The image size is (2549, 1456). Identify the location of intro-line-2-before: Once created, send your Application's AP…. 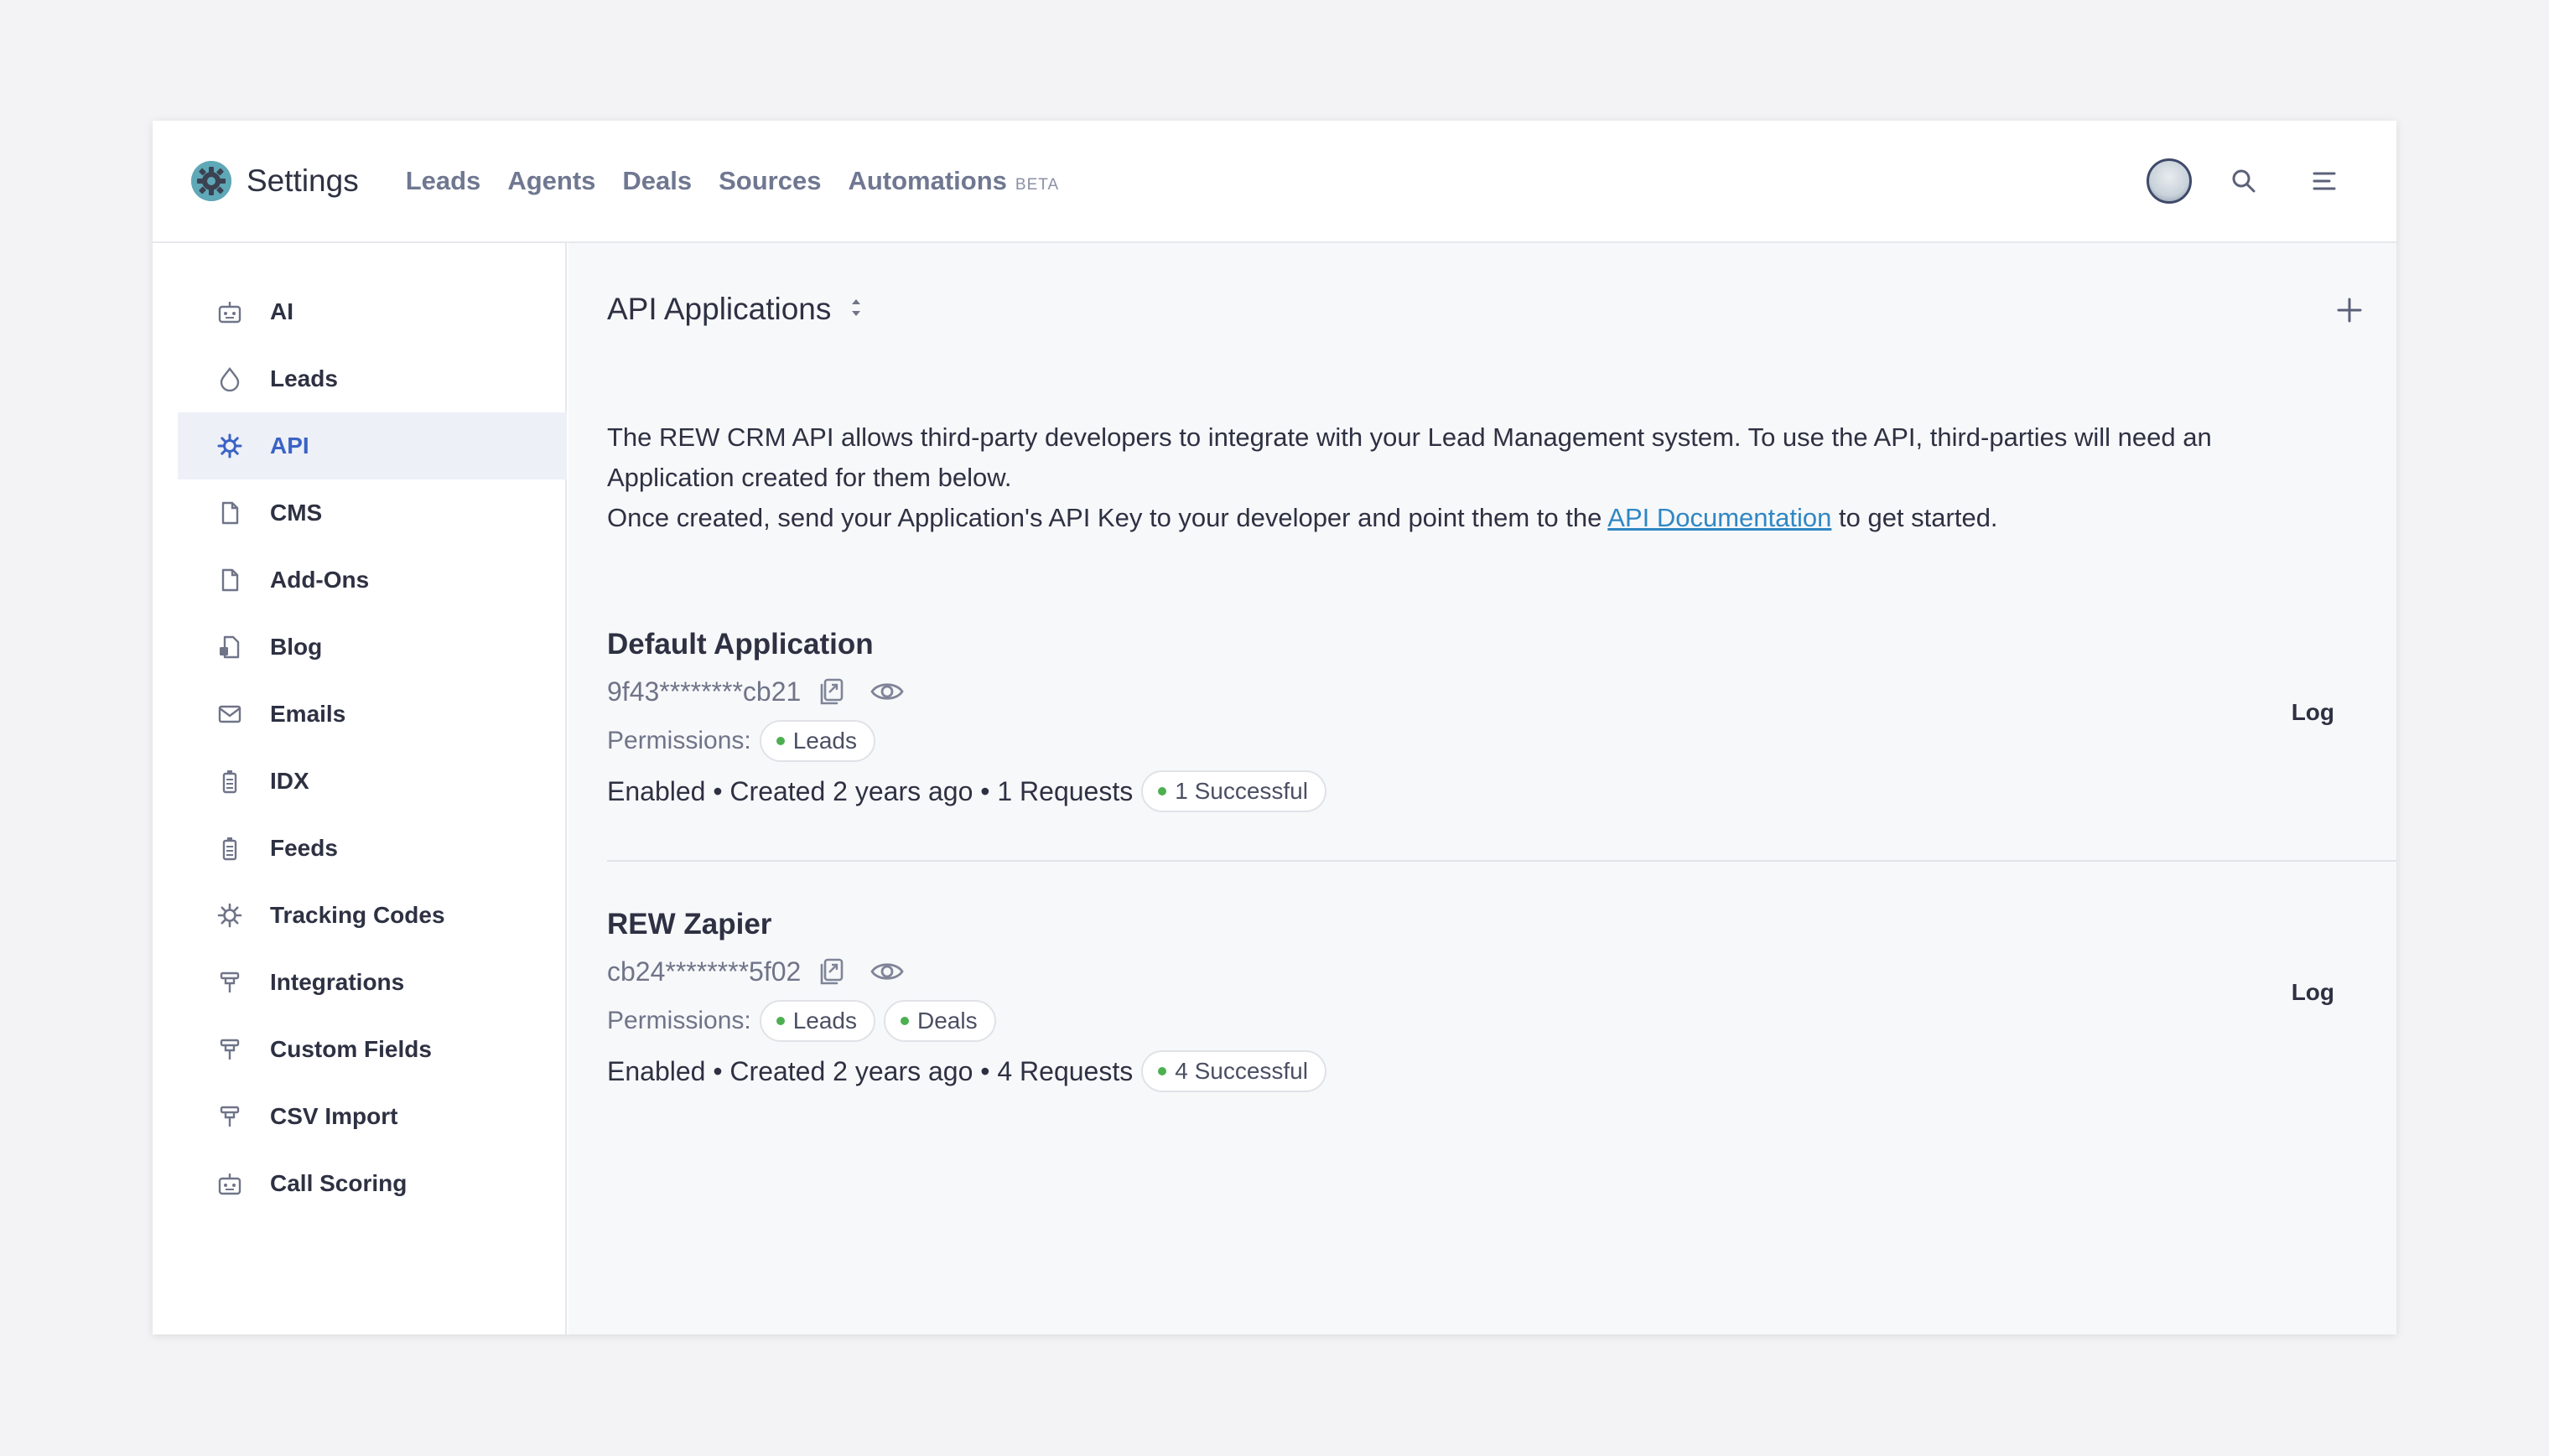
(1107, 517).